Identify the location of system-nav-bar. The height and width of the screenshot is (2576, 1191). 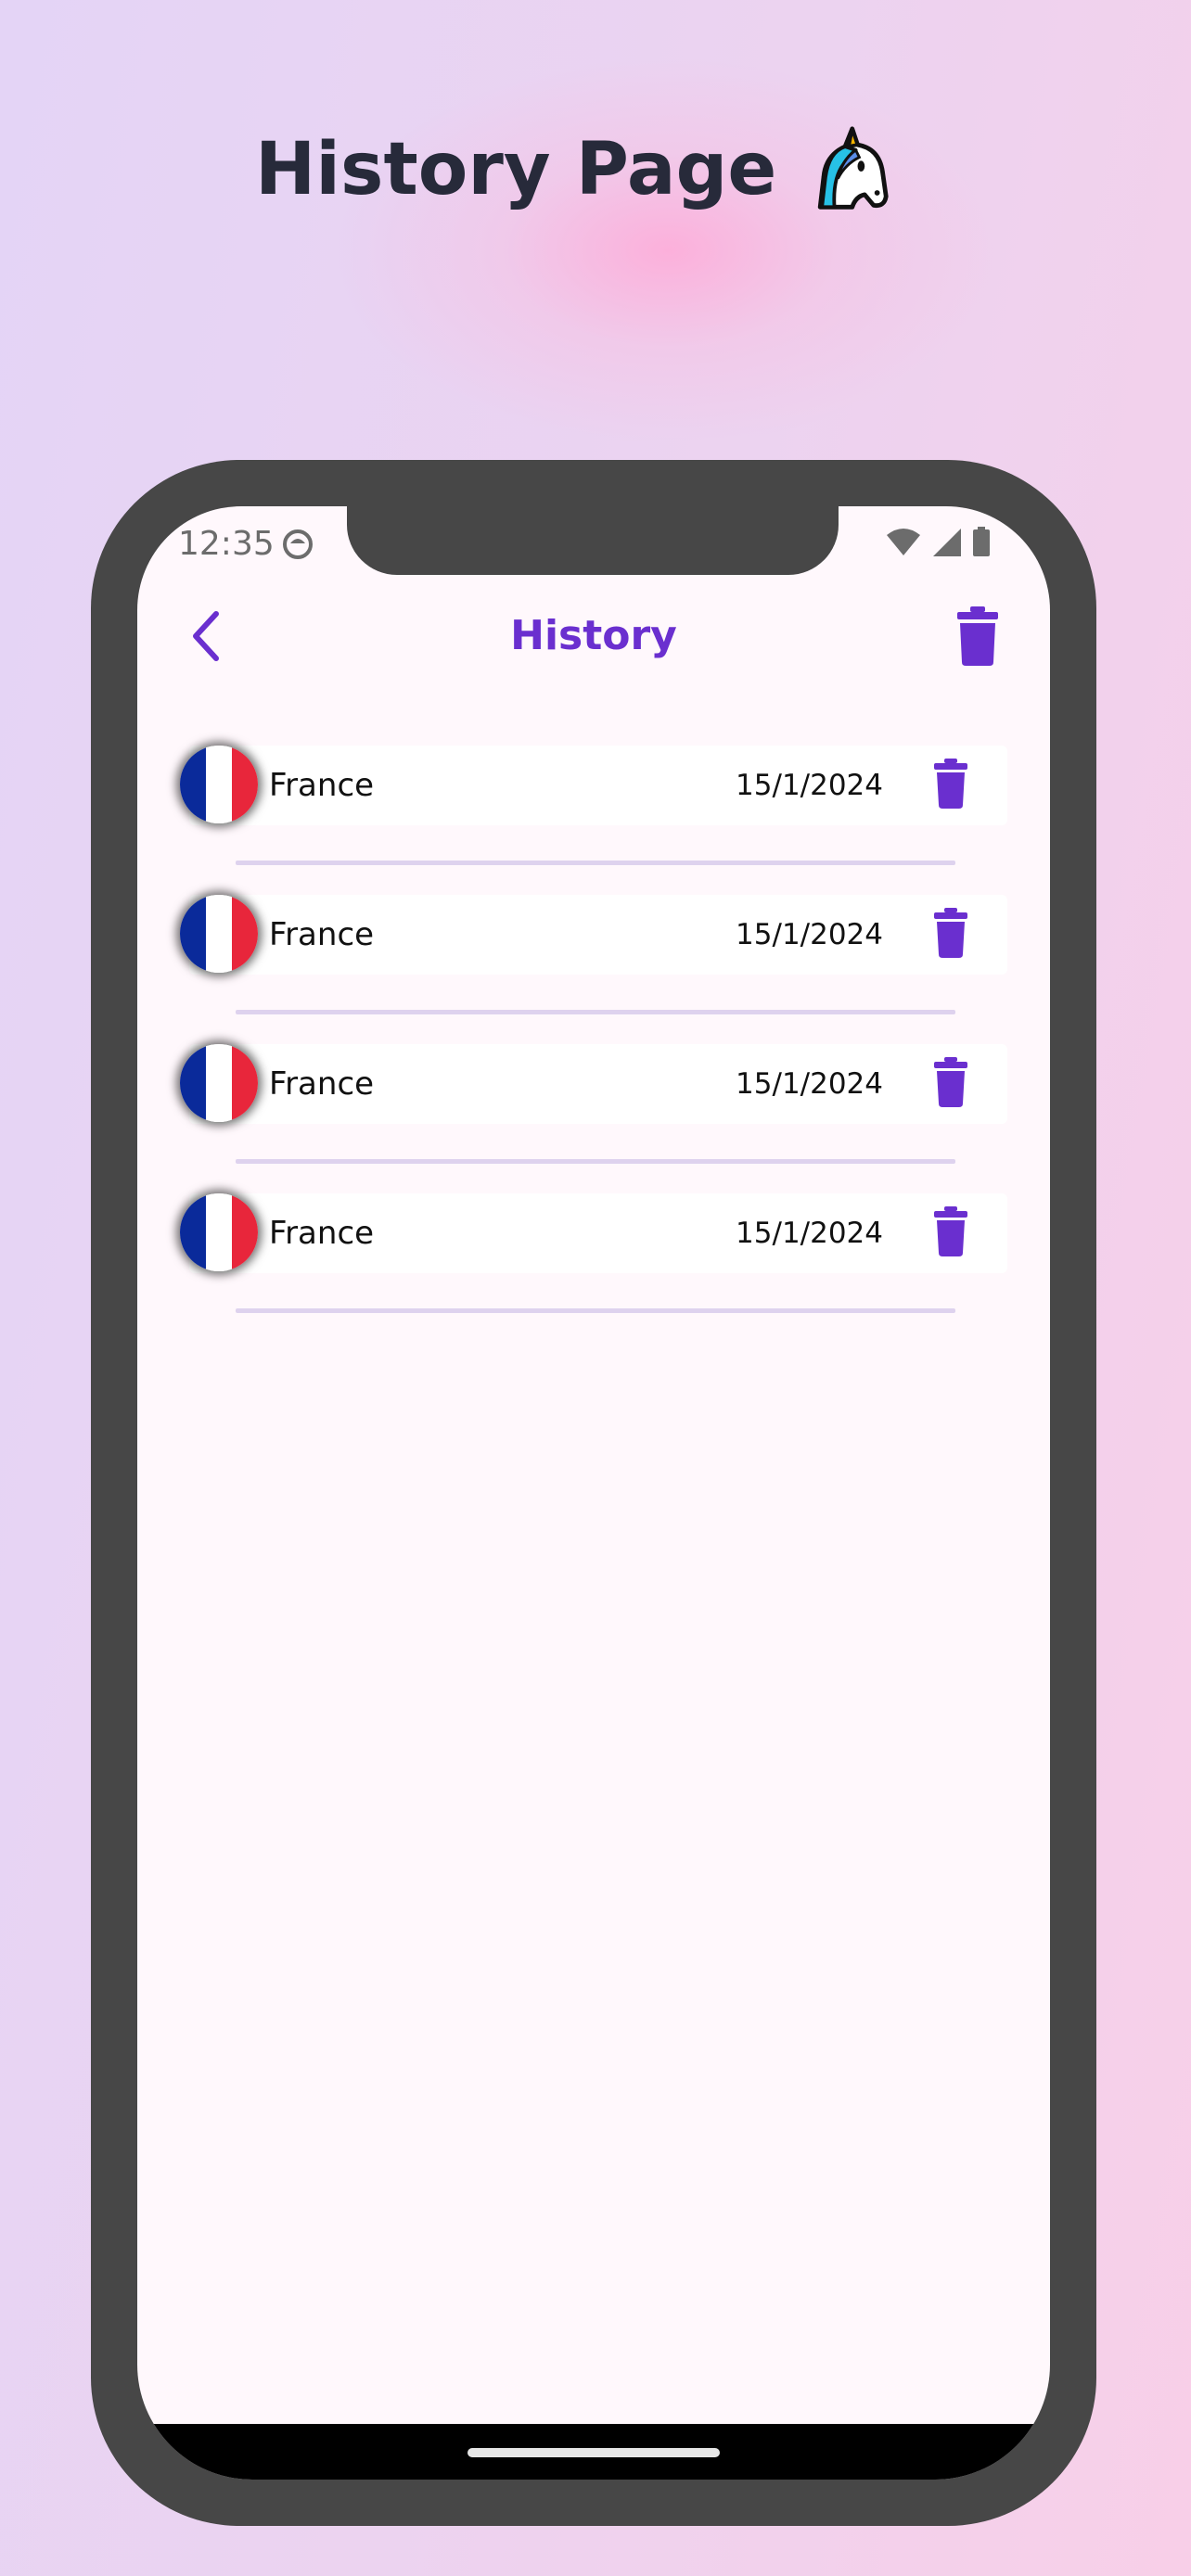
(593, 2452).